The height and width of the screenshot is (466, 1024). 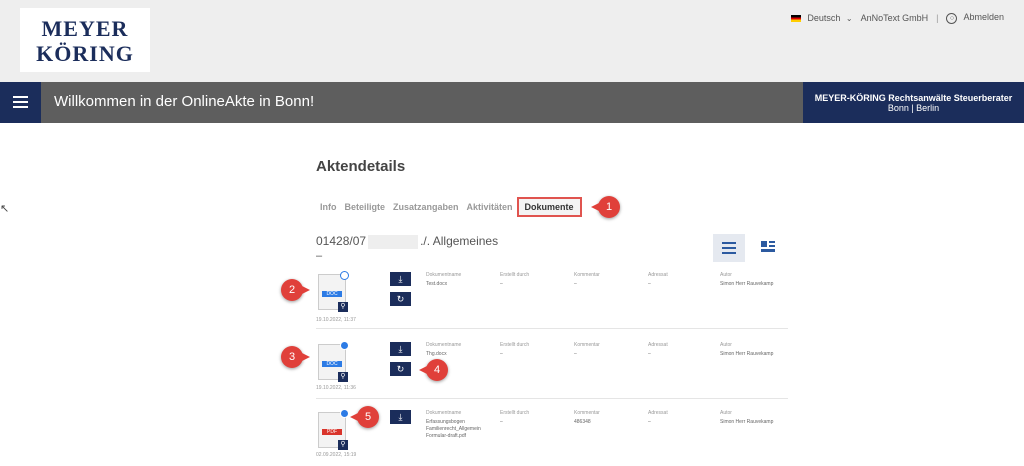 What do you see at coordinates (341, 241) in the screenshot?
I see `case-number: 01428/07` at bounding box center [341, 241].